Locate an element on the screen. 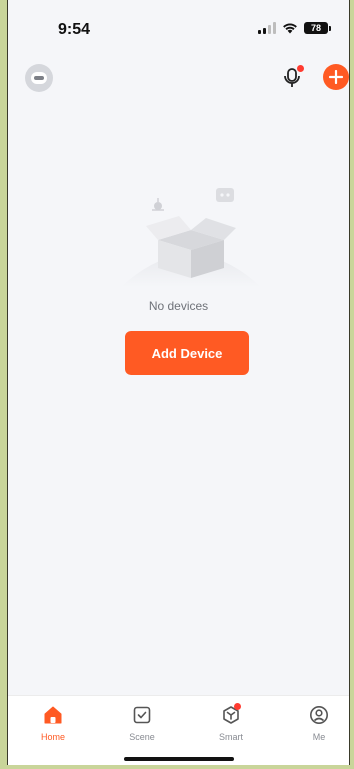 This screenshot has width=354, height=769. add-button is located at coordinates (336, 77).